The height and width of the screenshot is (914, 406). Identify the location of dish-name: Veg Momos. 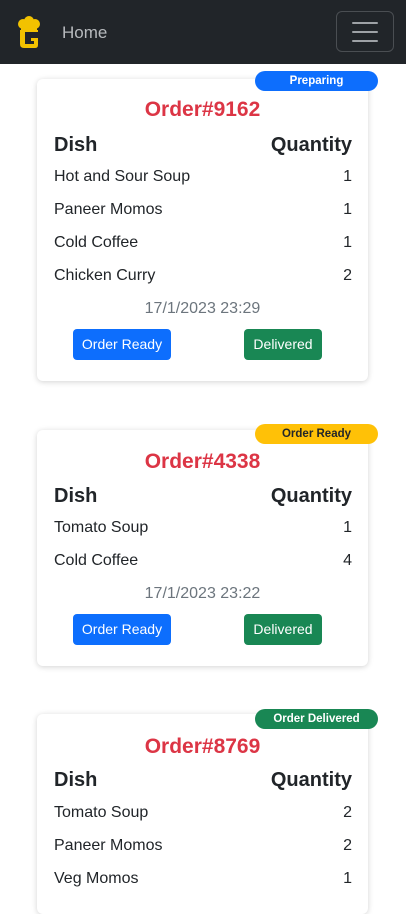
(96, 878).